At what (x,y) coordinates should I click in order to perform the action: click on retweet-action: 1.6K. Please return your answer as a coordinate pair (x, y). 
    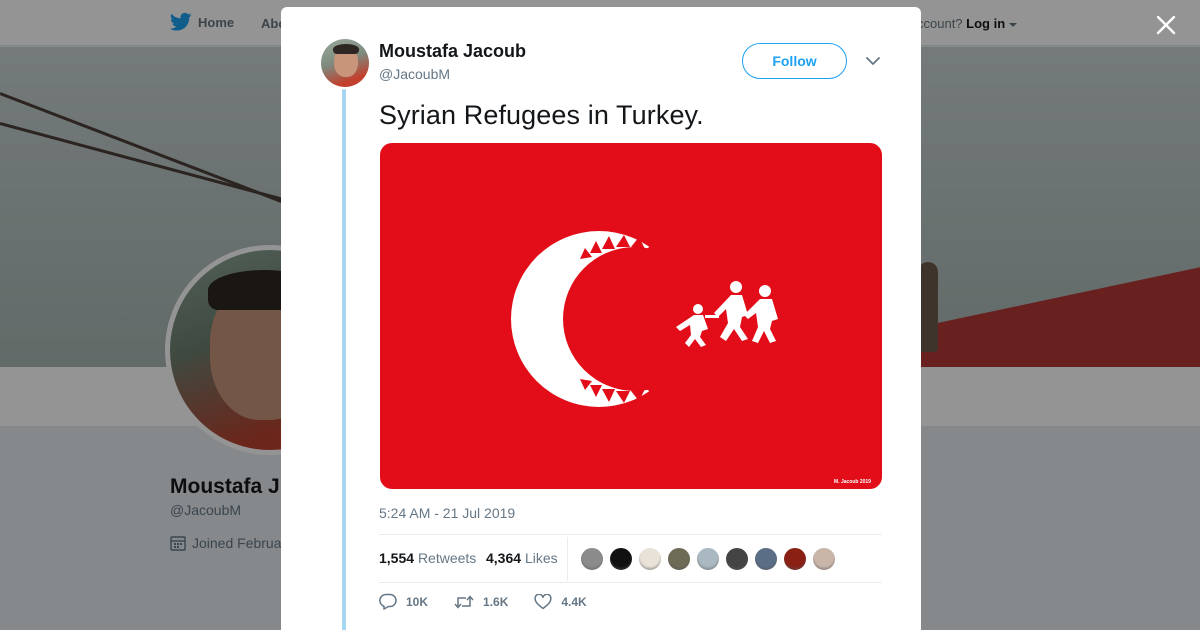
    Looking at the image, I should click on (481, 602).